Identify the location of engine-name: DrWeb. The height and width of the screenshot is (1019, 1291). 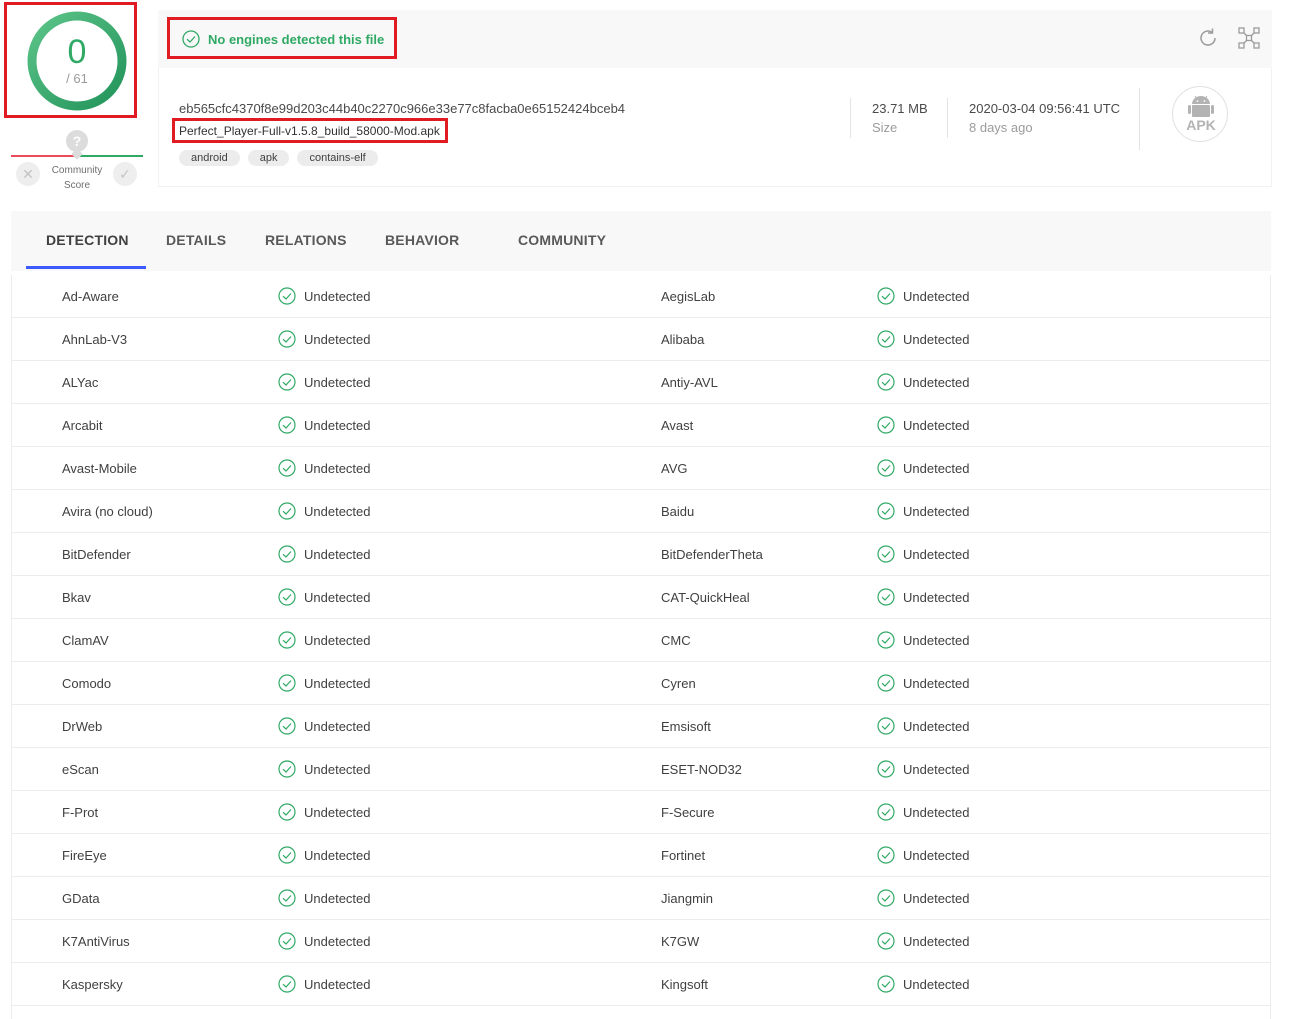
(82, 726).